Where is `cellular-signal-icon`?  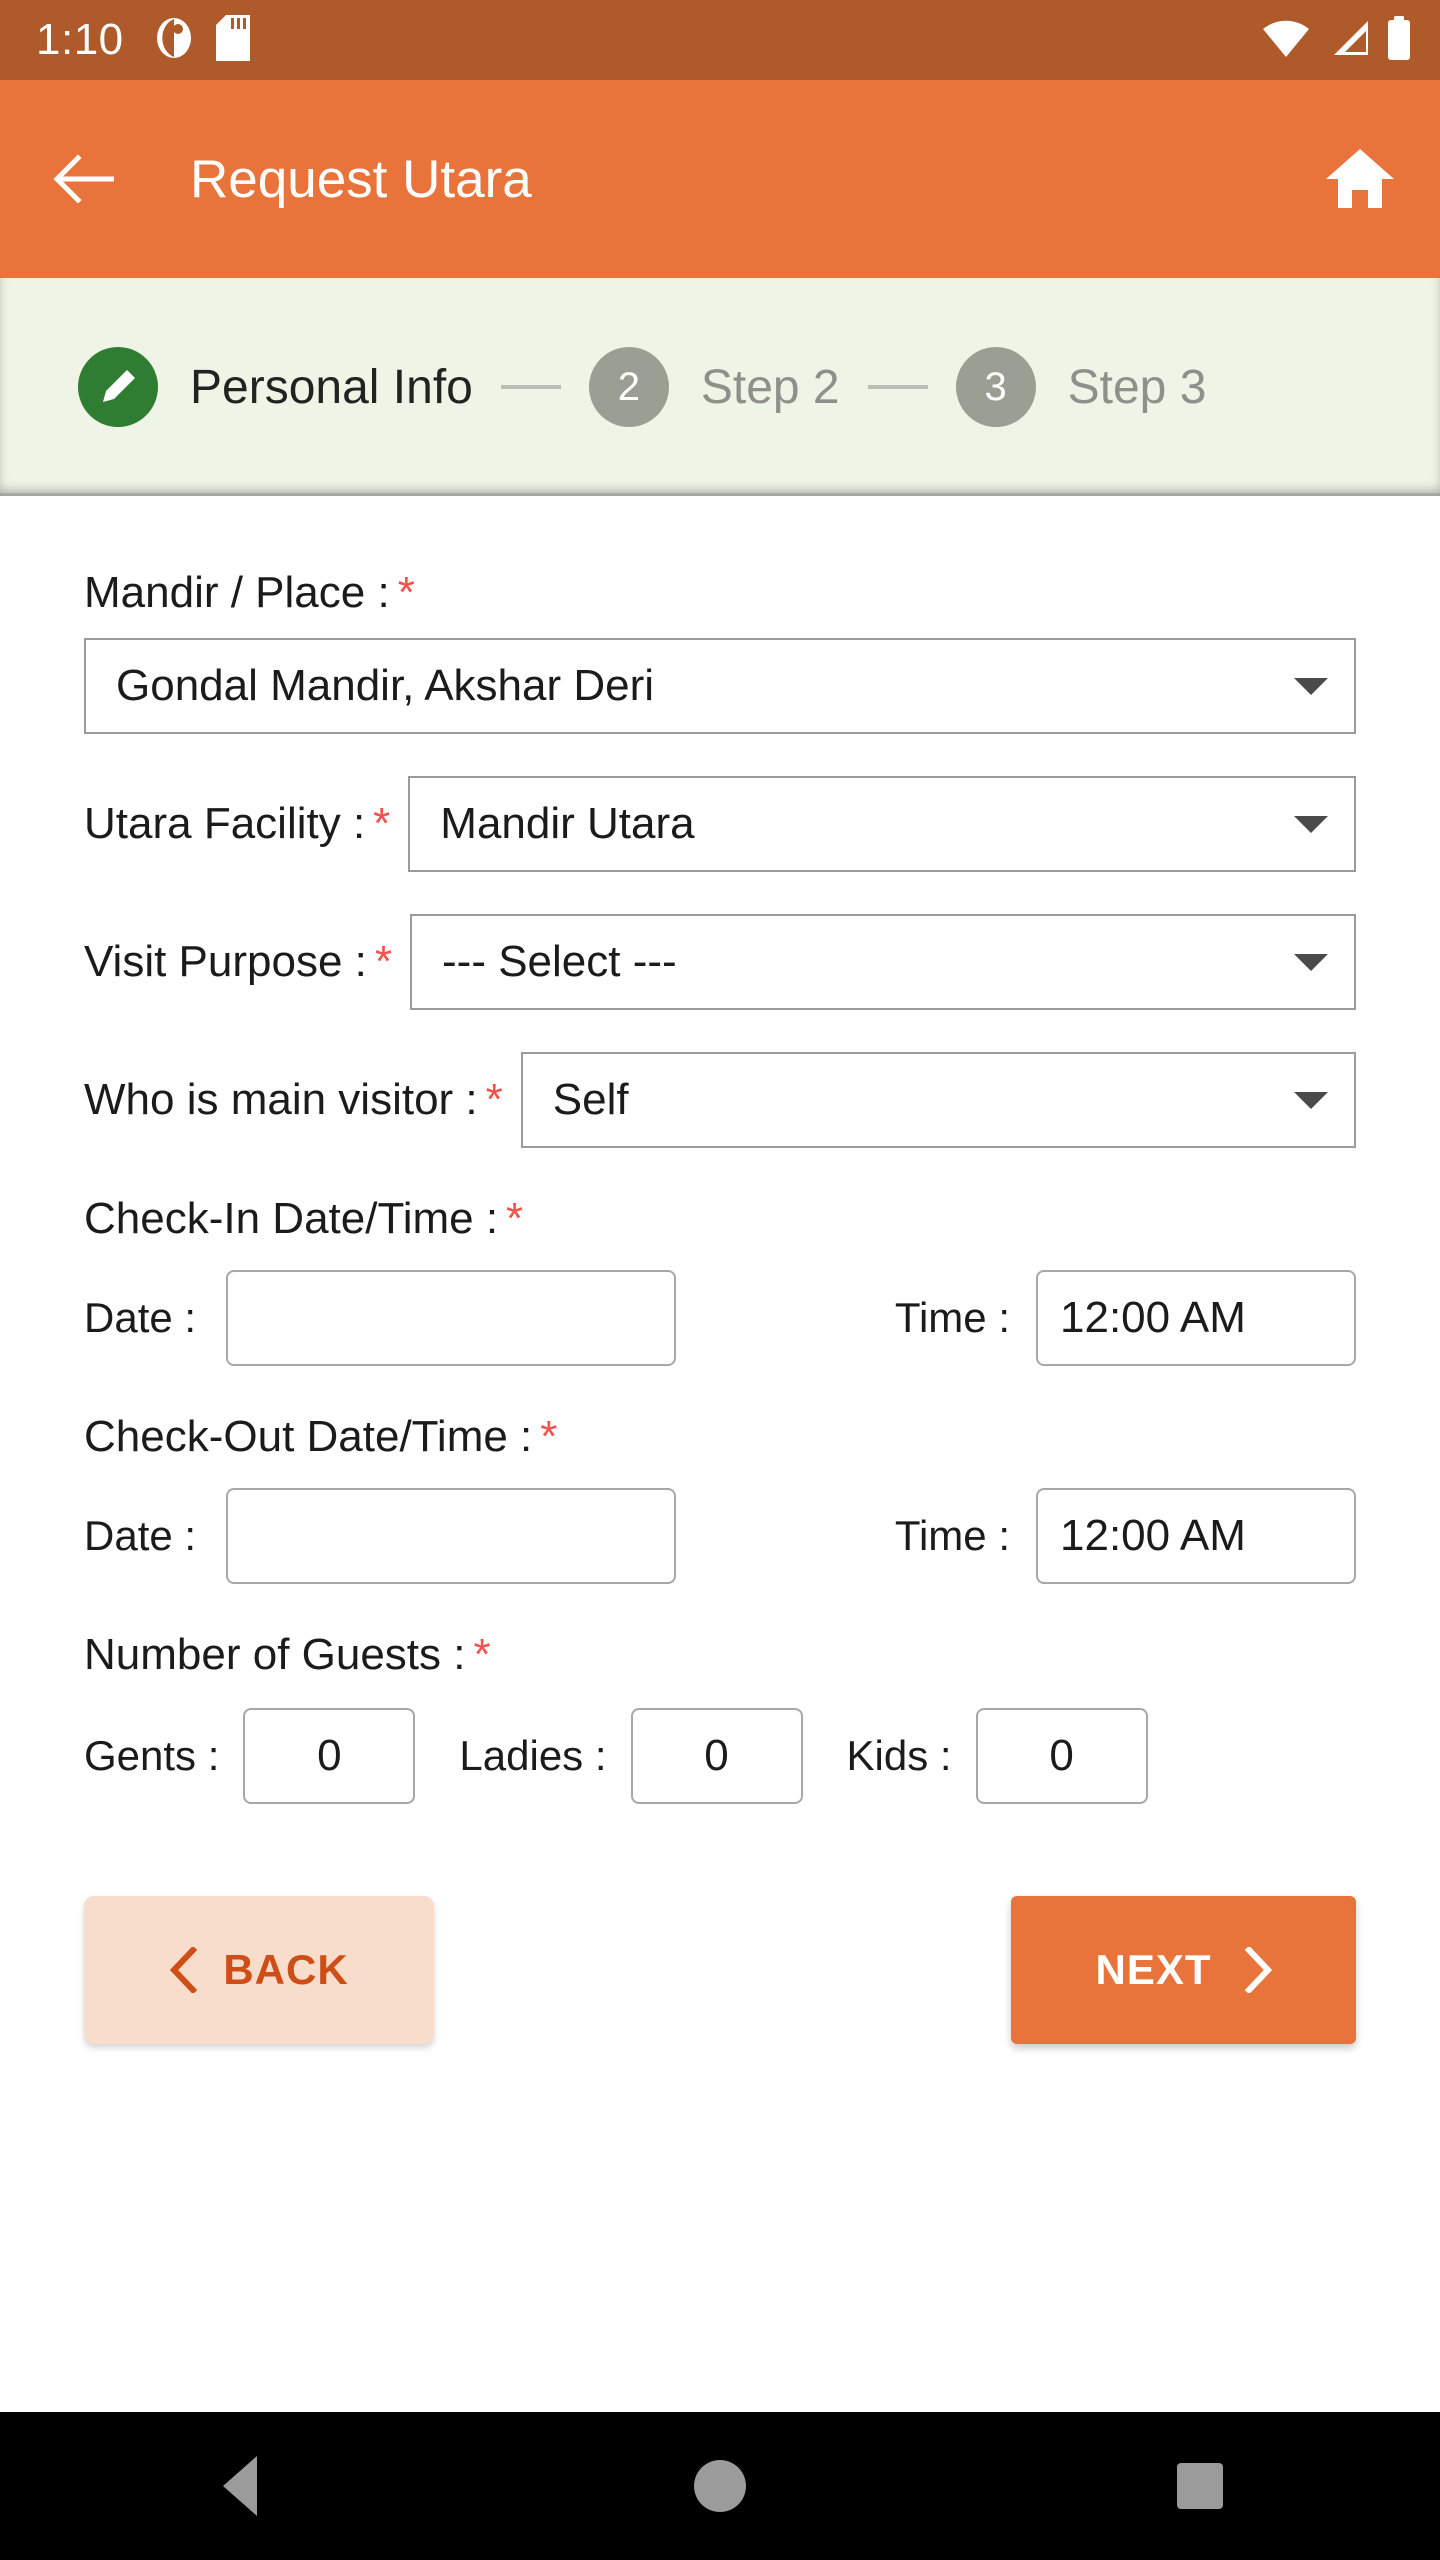
cellular-signal-icon is located at coordinates (1348, 40).